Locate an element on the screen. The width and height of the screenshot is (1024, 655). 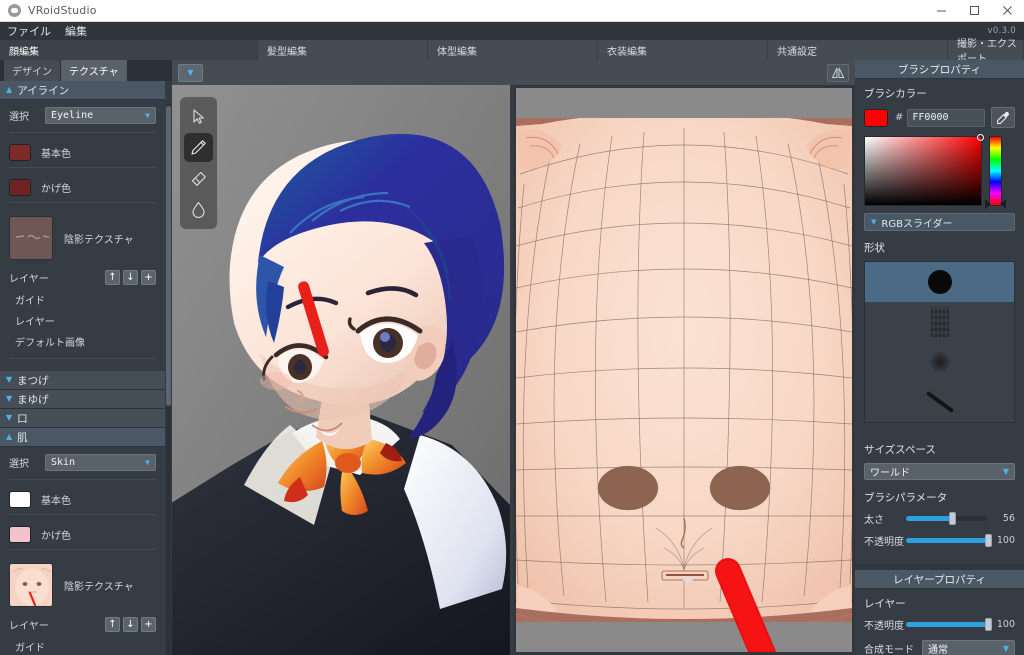
blend-mode-dropdown: 通常 ▼ is located at coordinates (968, 647).